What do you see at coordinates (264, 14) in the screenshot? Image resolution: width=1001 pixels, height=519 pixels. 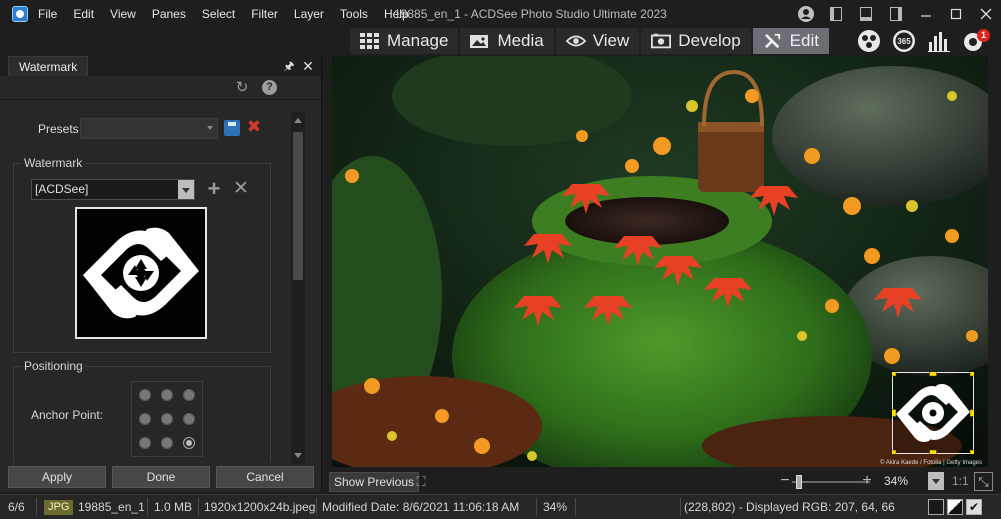 I see `menu-filter: Filter` at bounding box center [264, 14].